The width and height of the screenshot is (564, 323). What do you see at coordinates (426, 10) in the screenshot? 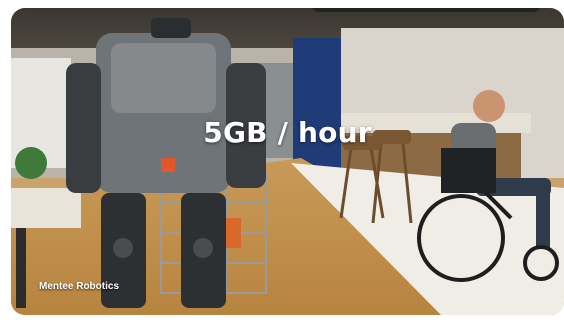
I see `top-text-fragment` at bounding box center [426, 10].